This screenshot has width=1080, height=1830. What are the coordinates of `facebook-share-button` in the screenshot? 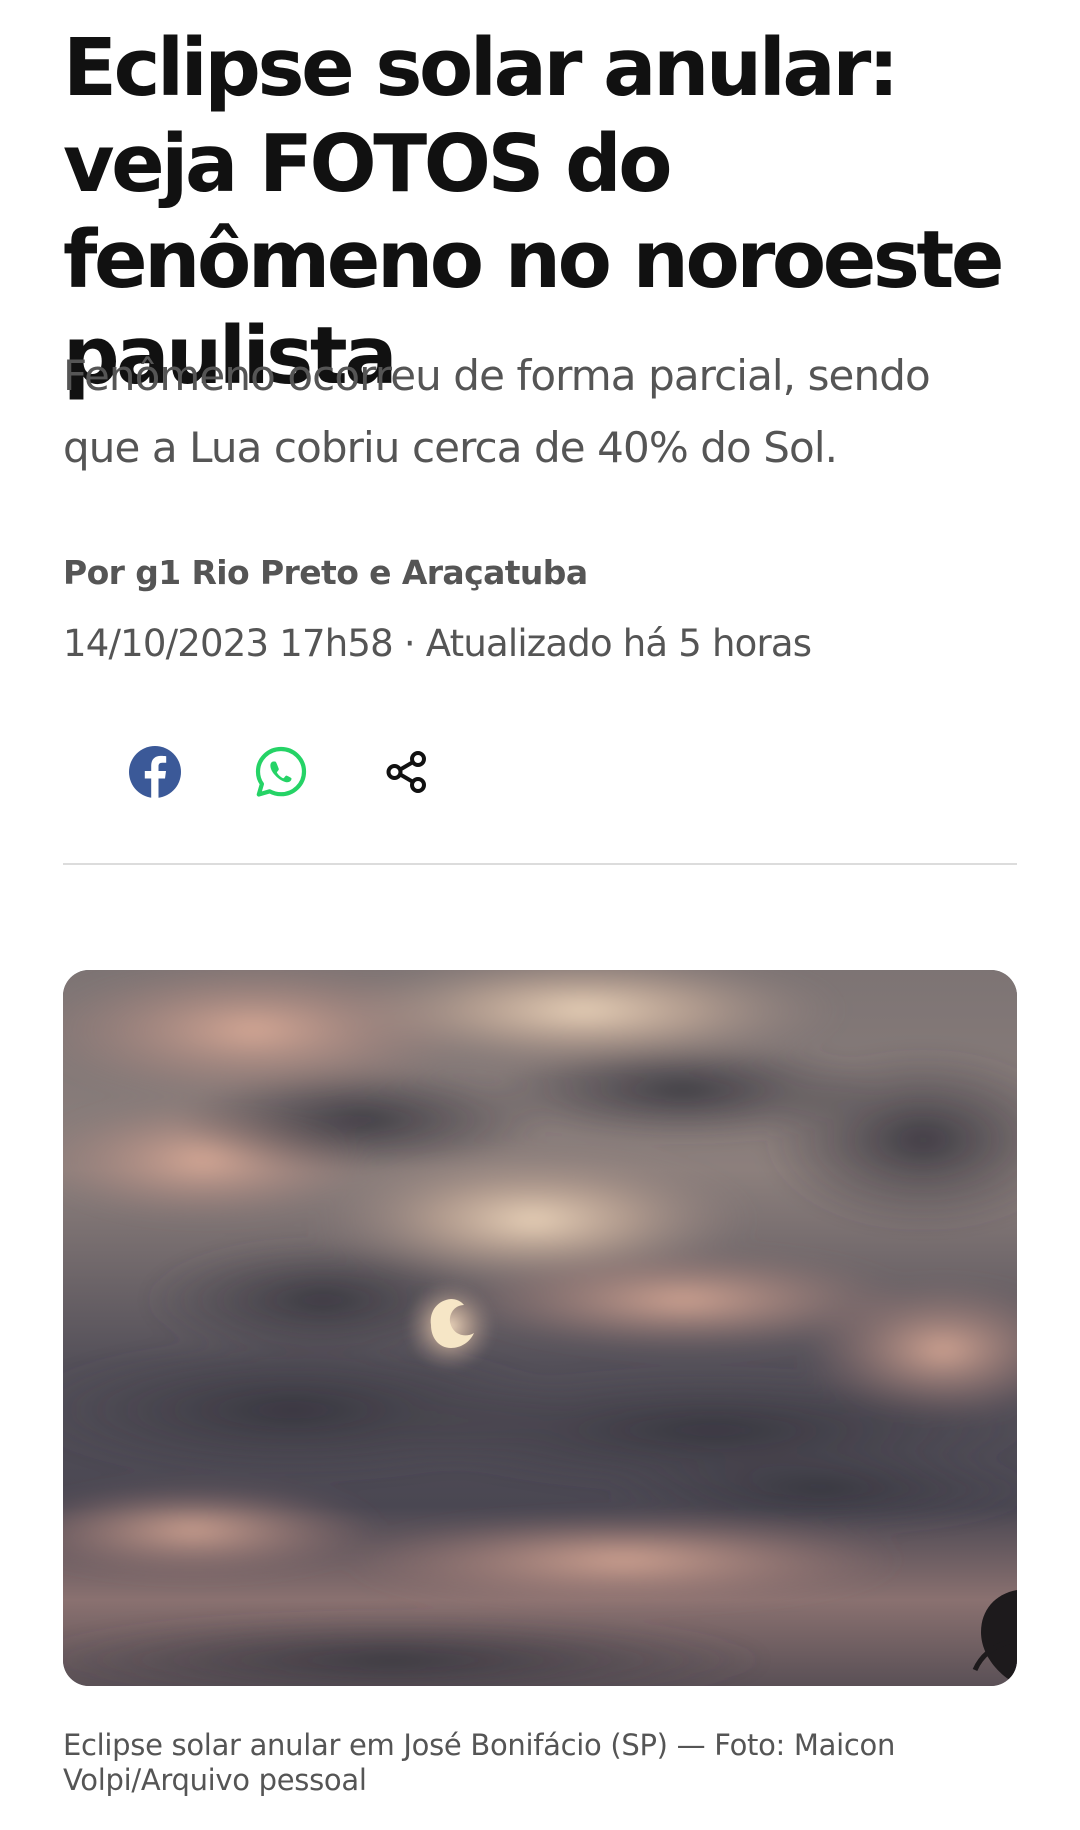 It's located at (155, 772).